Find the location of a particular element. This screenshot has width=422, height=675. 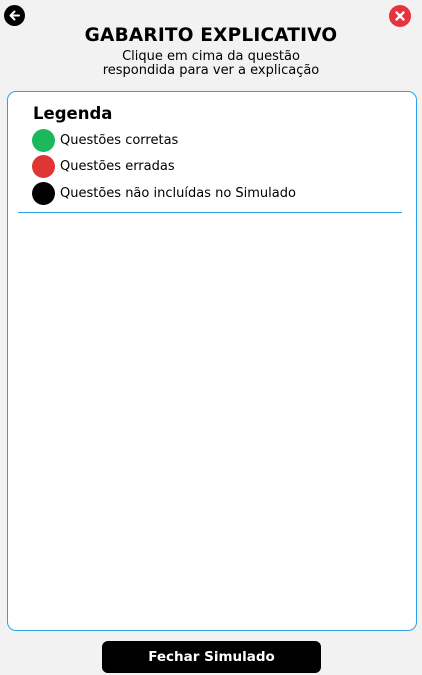

legend-item-not-included: Questões não incluídas no Simulado is located at coordinates (164, 193).